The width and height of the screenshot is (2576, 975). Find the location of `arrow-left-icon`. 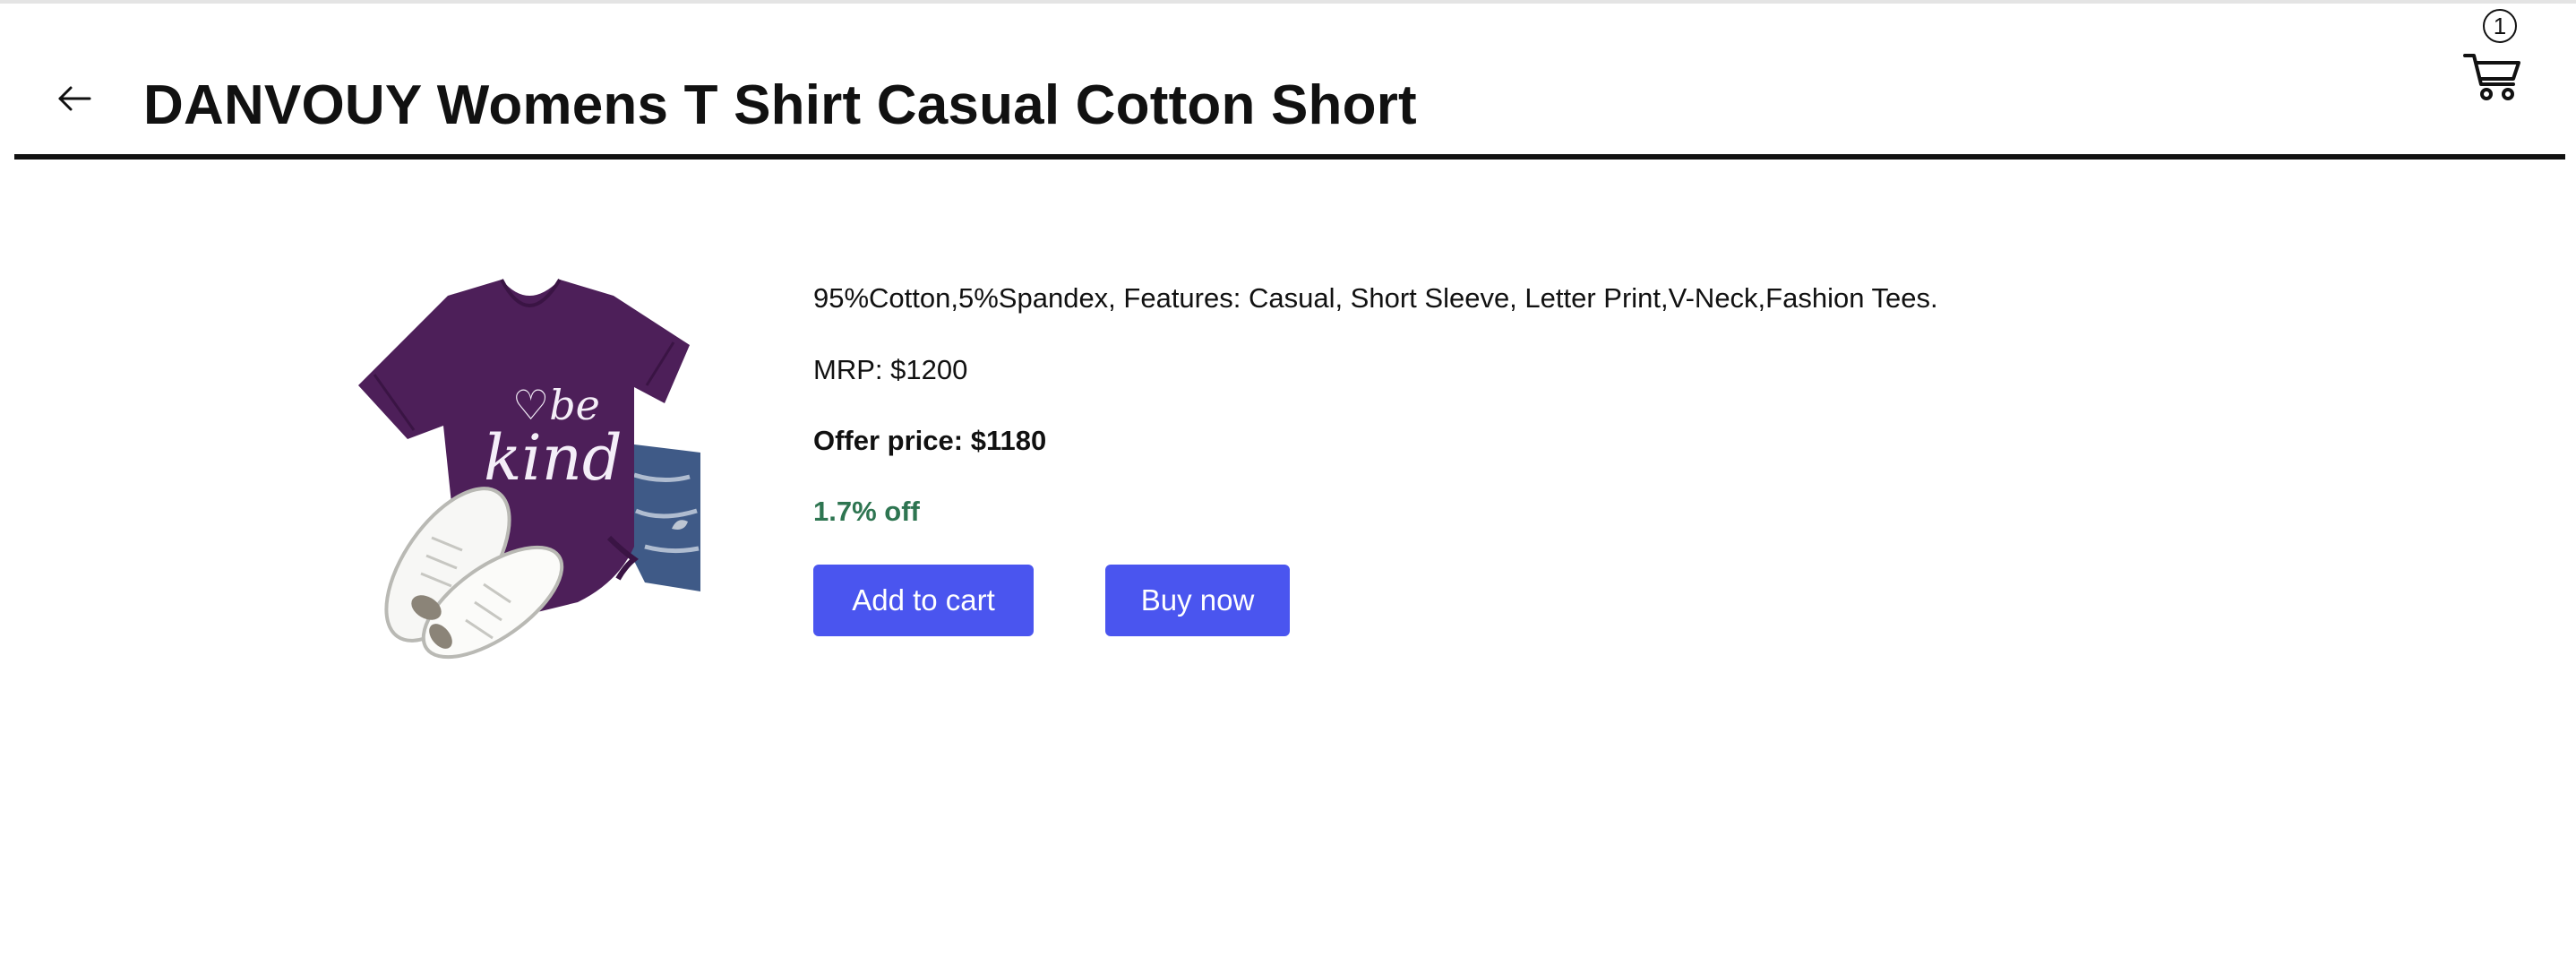

arrow-left-icon is located at coordinates (74, 98).